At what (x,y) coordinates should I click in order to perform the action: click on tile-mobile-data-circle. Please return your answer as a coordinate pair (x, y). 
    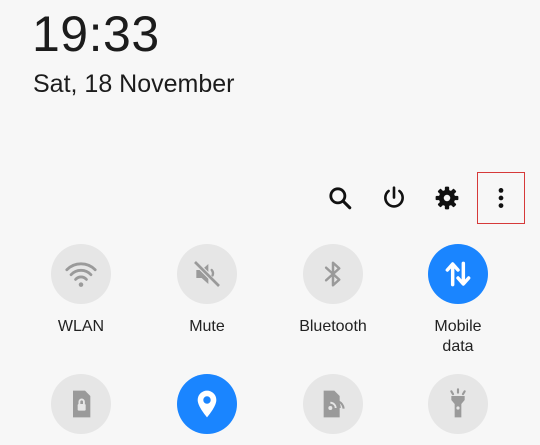
    Looking at the image, I should click on (458, 274).